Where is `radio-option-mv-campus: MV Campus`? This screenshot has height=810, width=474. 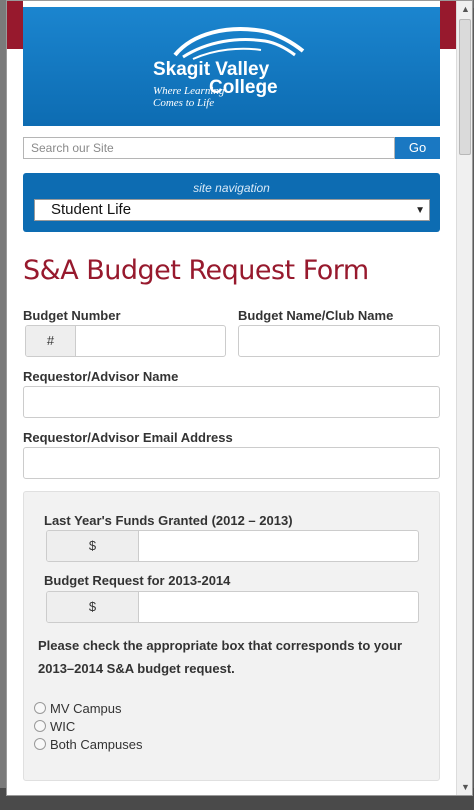 radio-option-mv-campus: MV Campus is located at coordinates (78, 708).